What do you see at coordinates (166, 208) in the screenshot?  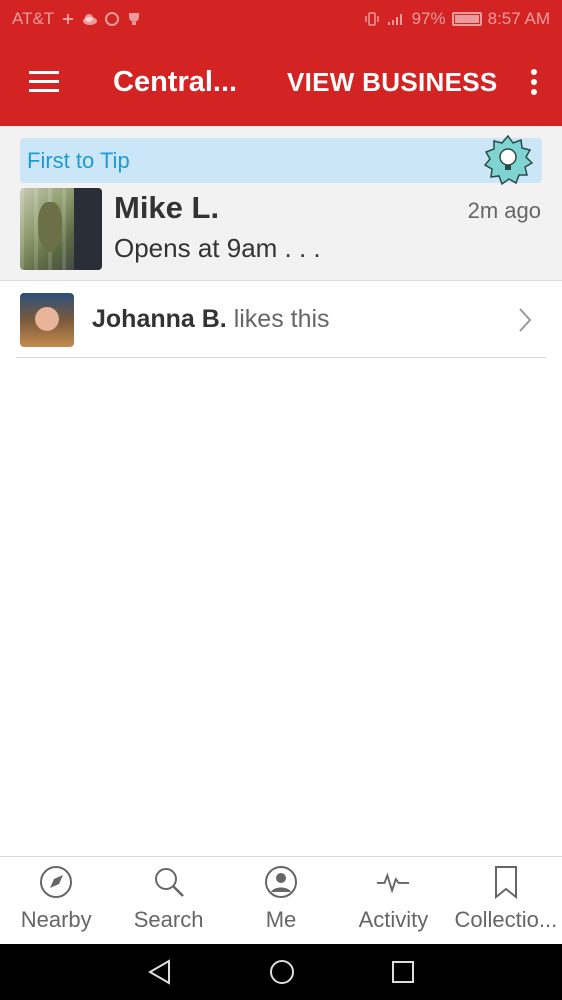 I see `tip-author-name: Mike L.` at bounding box center [166, 208].